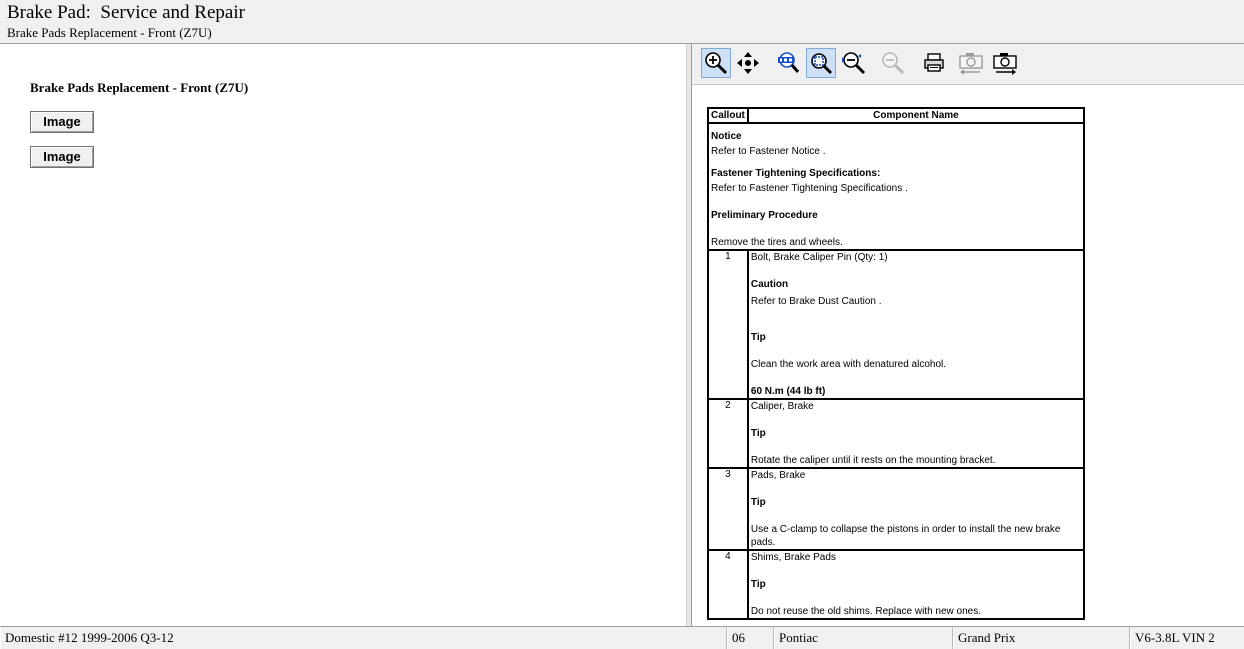 This screenshot has width=1244, height=649. I want to click on caution-text: Refer to Brake Dust Caution ., so click(816, 301).